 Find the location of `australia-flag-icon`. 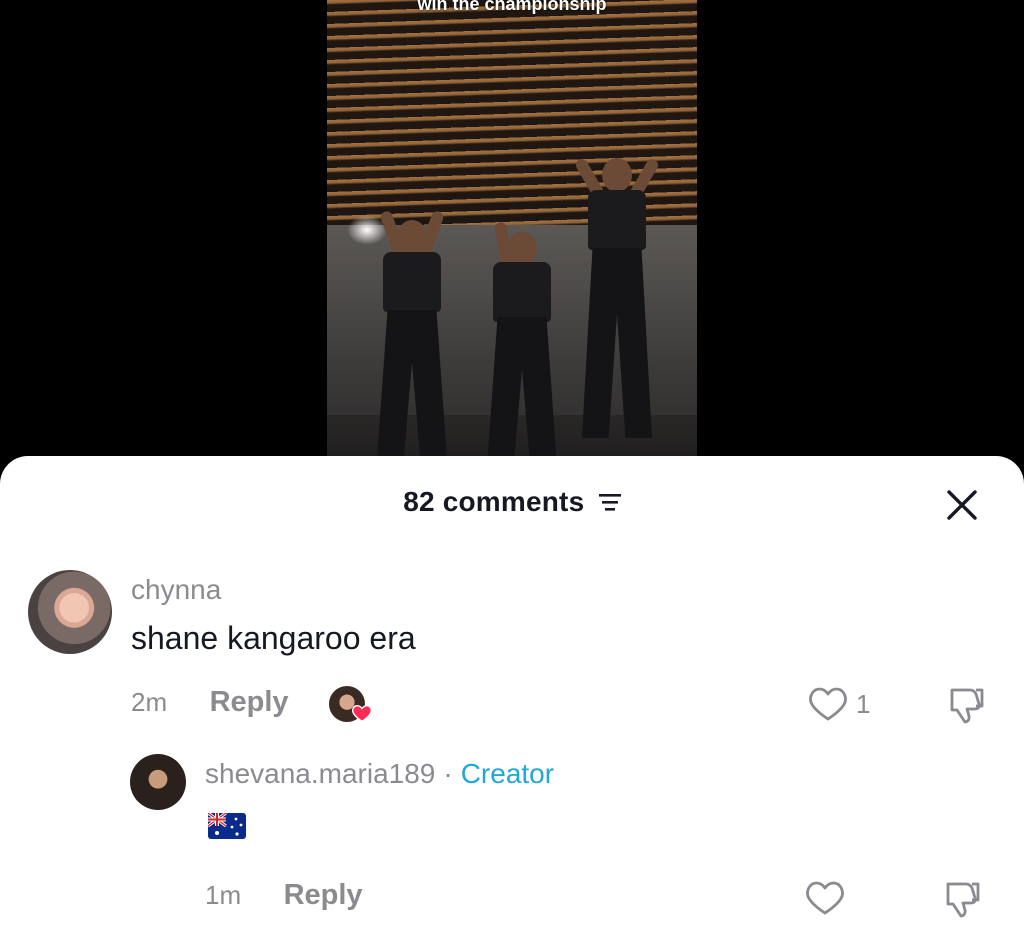

australia-flag-icon is located at coordinates (226, 825).